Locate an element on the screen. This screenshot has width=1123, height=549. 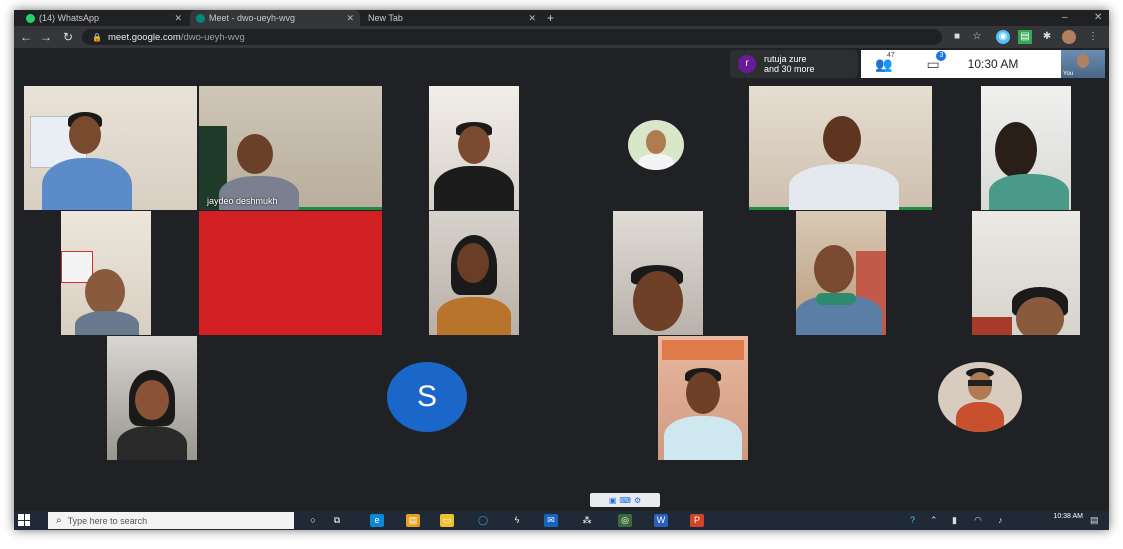
chat-button: ▭ 3 is located at coordinates (936, 61).